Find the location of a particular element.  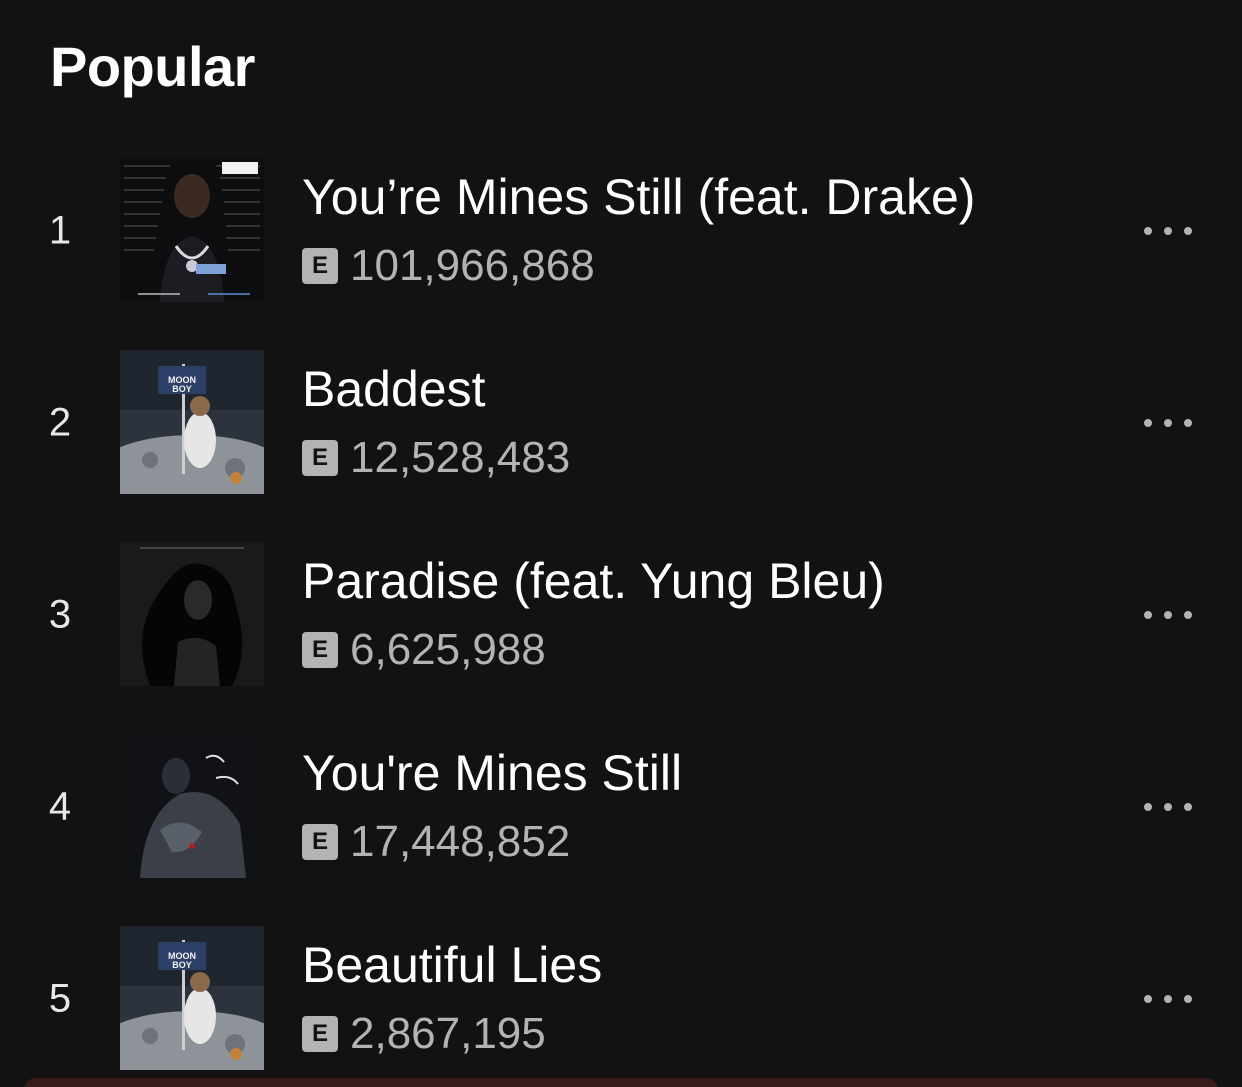

track-meta: E 6,625,988 is located at coordinates (424, 649).